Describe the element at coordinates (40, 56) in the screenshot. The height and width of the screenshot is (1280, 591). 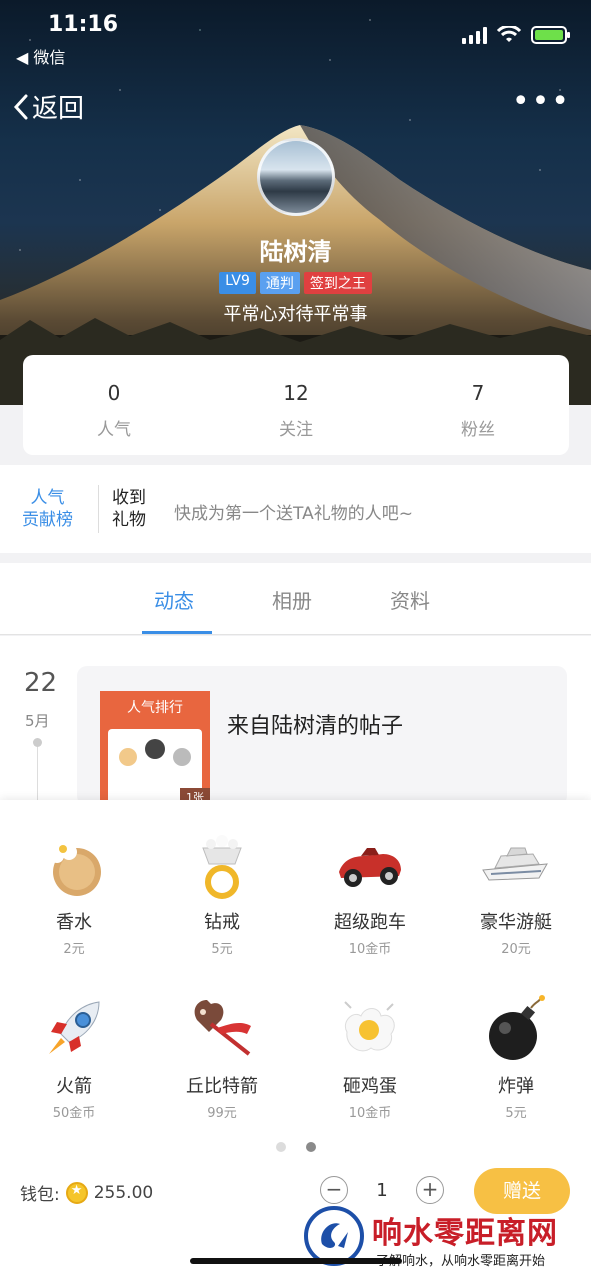
I see `back-to-wechat: ◀ 微信` at that location.